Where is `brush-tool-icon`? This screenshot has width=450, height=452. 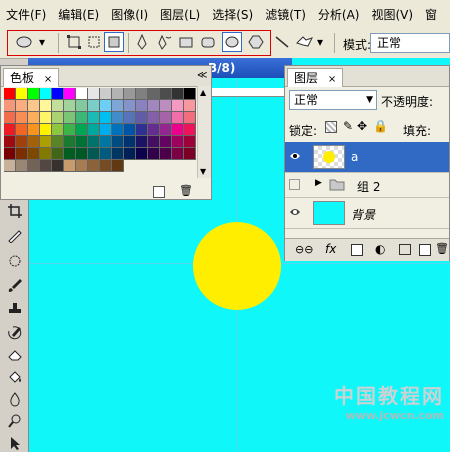 brush-tool-icon is located at coordinates (15, 285).